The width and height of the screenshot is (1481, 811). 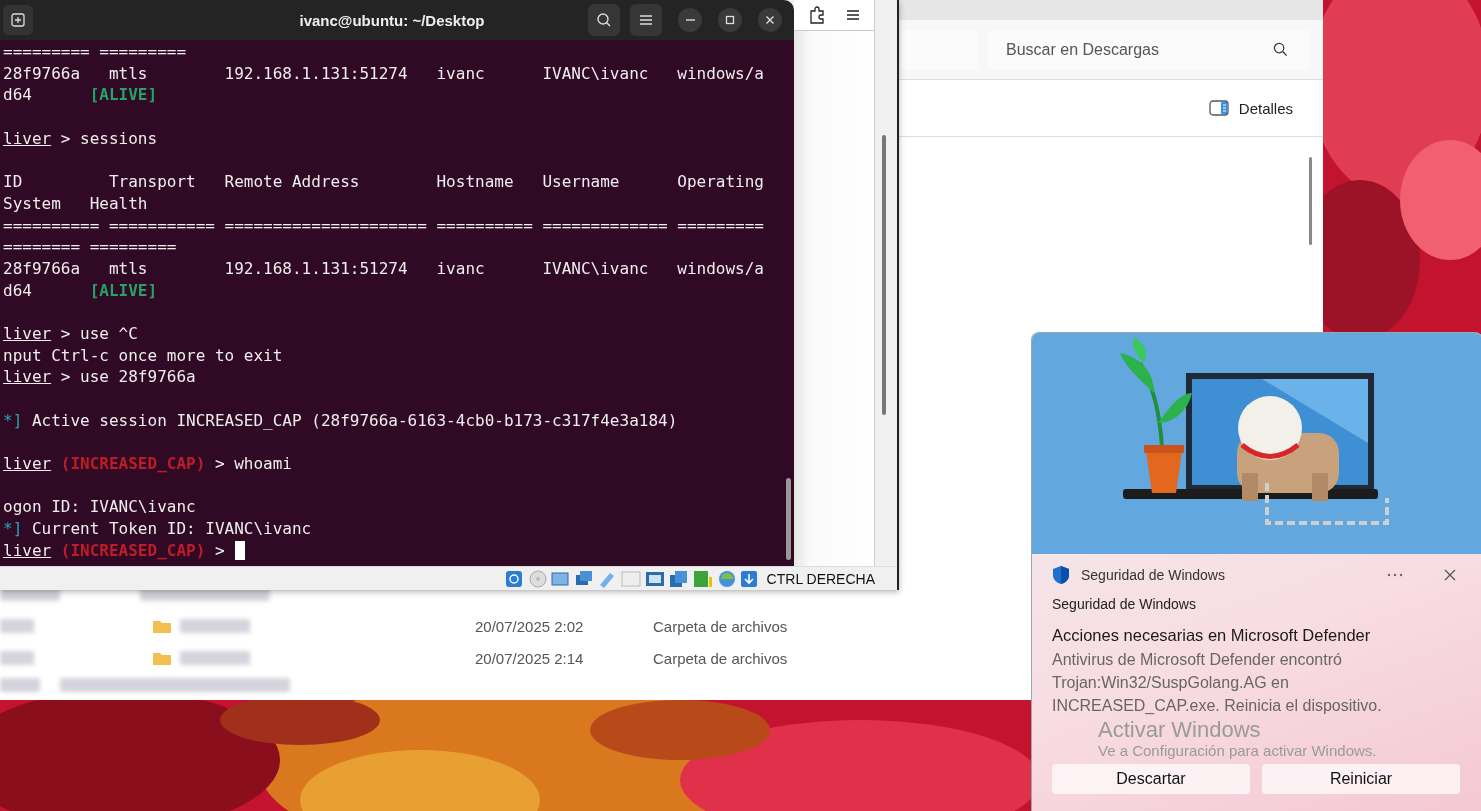 What do you see at coordinates (939, 49) in the screenshot?
I see `address-field` at bounding box center [939, 49].